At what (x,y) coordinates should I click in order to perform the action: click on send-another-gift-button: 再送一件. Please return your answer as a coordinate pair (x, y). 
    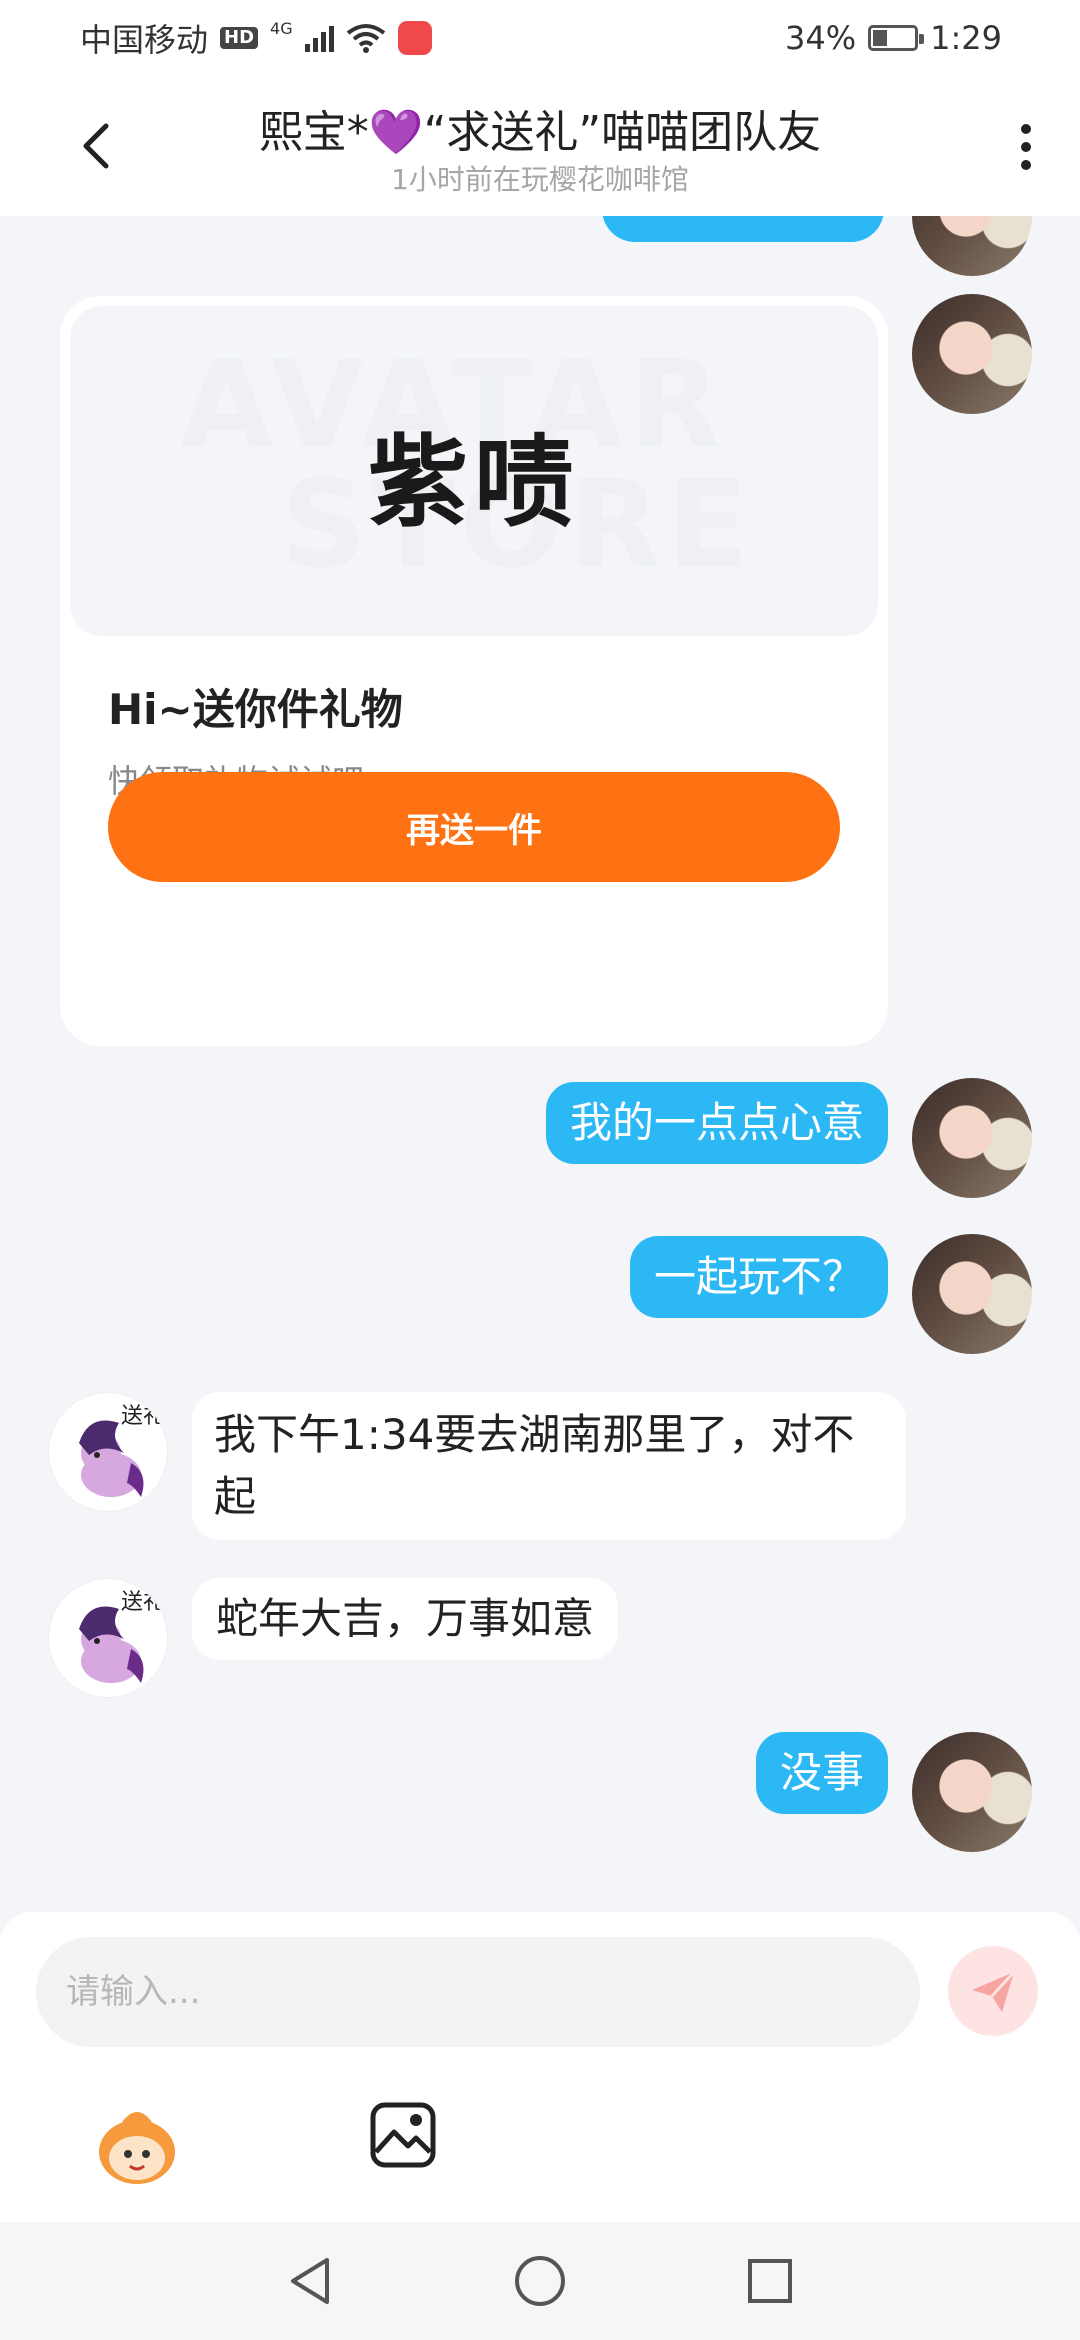
    Looking at the image, I should click on (474, 827).